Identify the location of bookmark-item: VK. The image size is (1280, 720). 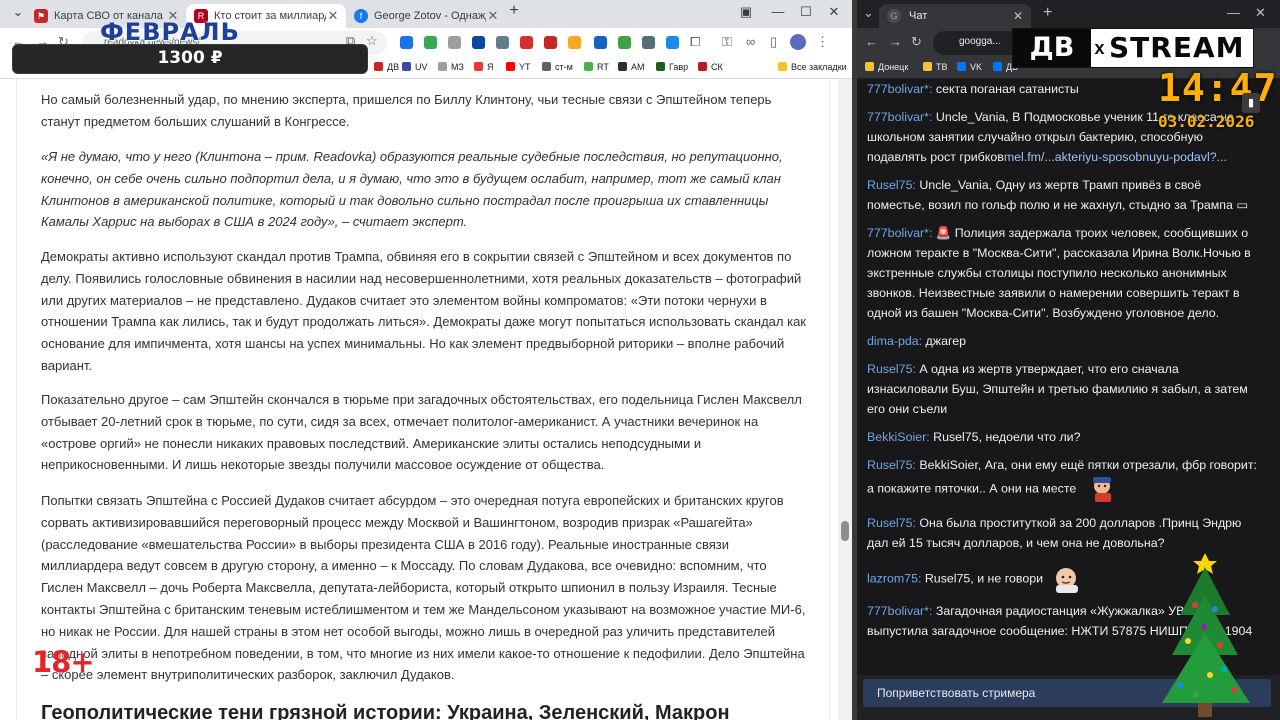
(969, 67).